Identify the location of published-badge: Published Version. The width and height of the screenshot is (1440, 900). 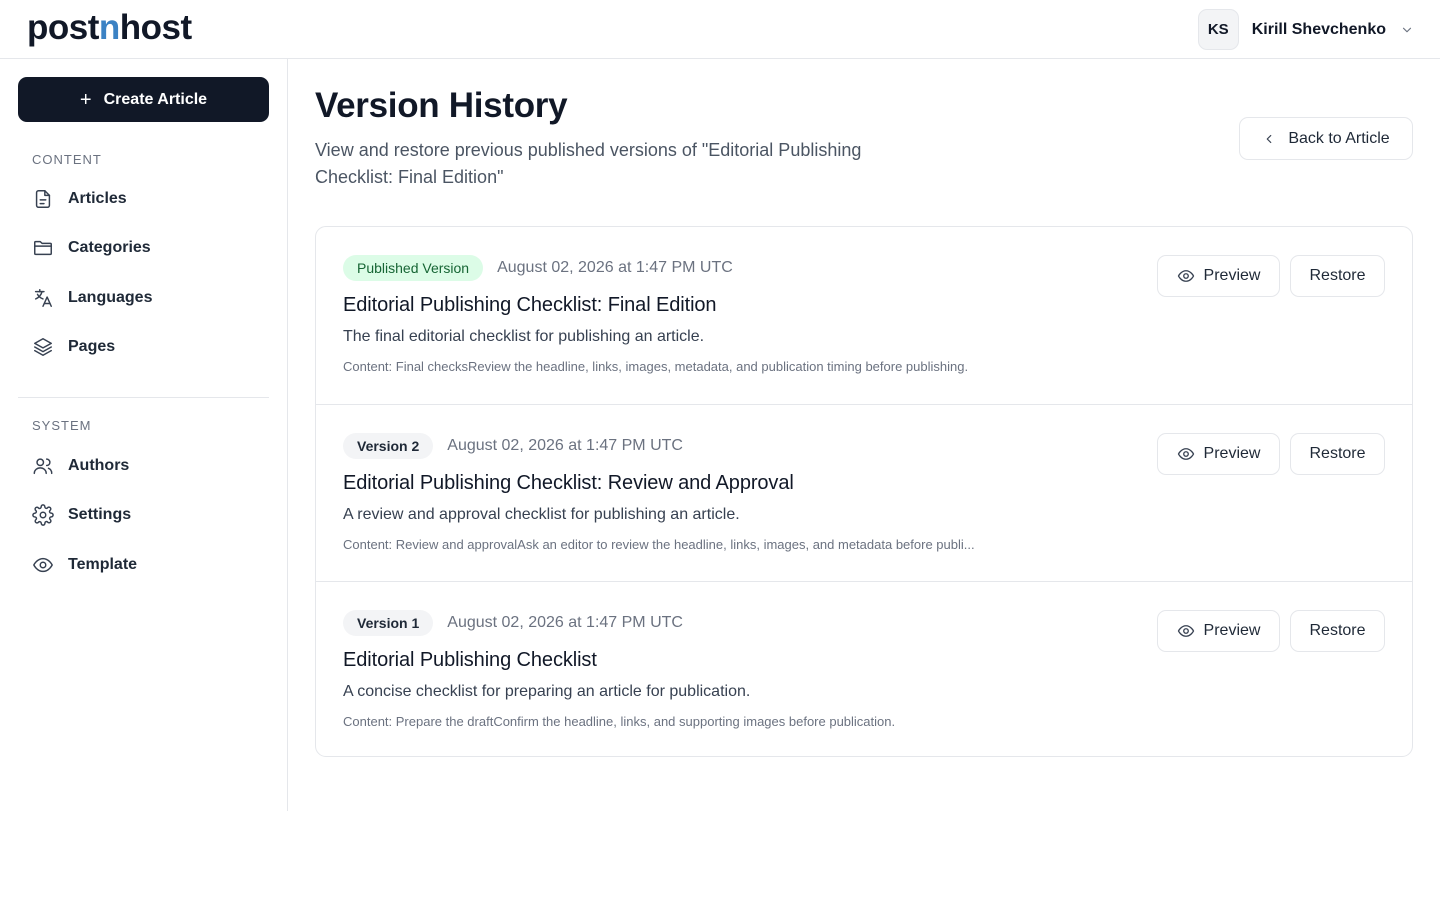
(413, 268).